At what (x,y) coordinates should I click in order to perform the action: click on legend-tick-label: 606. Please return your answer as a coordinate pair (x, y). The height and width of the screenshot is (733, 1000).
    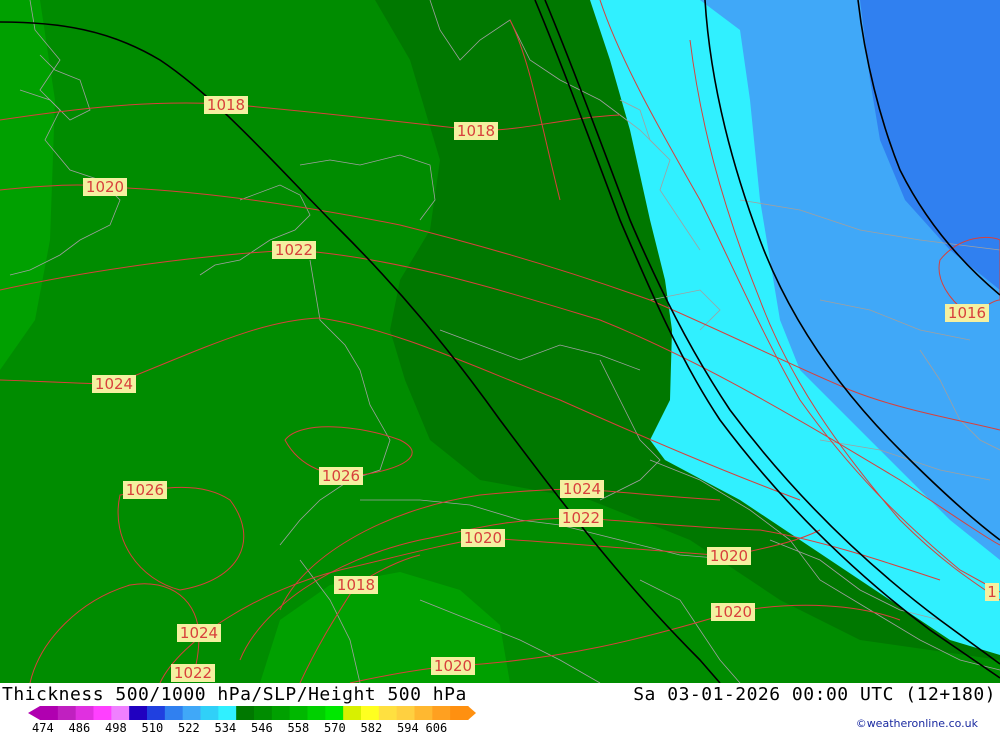
    Looking at the image, I should click on (437, 727).